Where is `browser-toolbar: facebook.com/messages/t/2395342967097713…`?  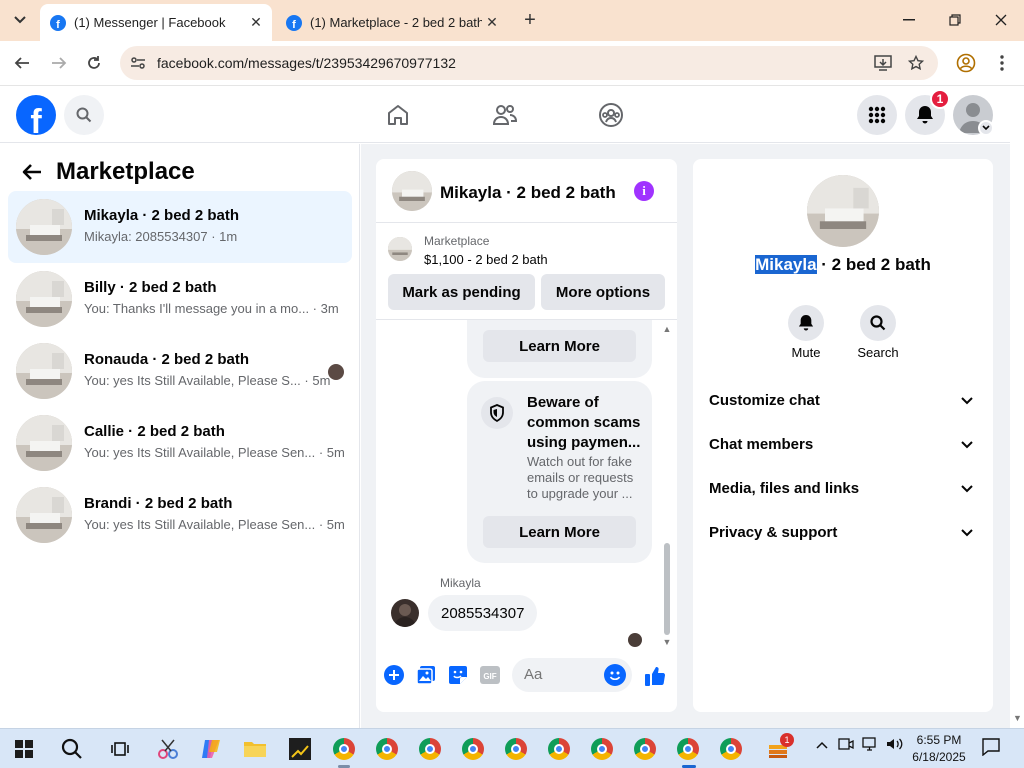
browser-toolbar: facebook.com/messages/t/2395342967097713… is located at coordinates (512, 63).